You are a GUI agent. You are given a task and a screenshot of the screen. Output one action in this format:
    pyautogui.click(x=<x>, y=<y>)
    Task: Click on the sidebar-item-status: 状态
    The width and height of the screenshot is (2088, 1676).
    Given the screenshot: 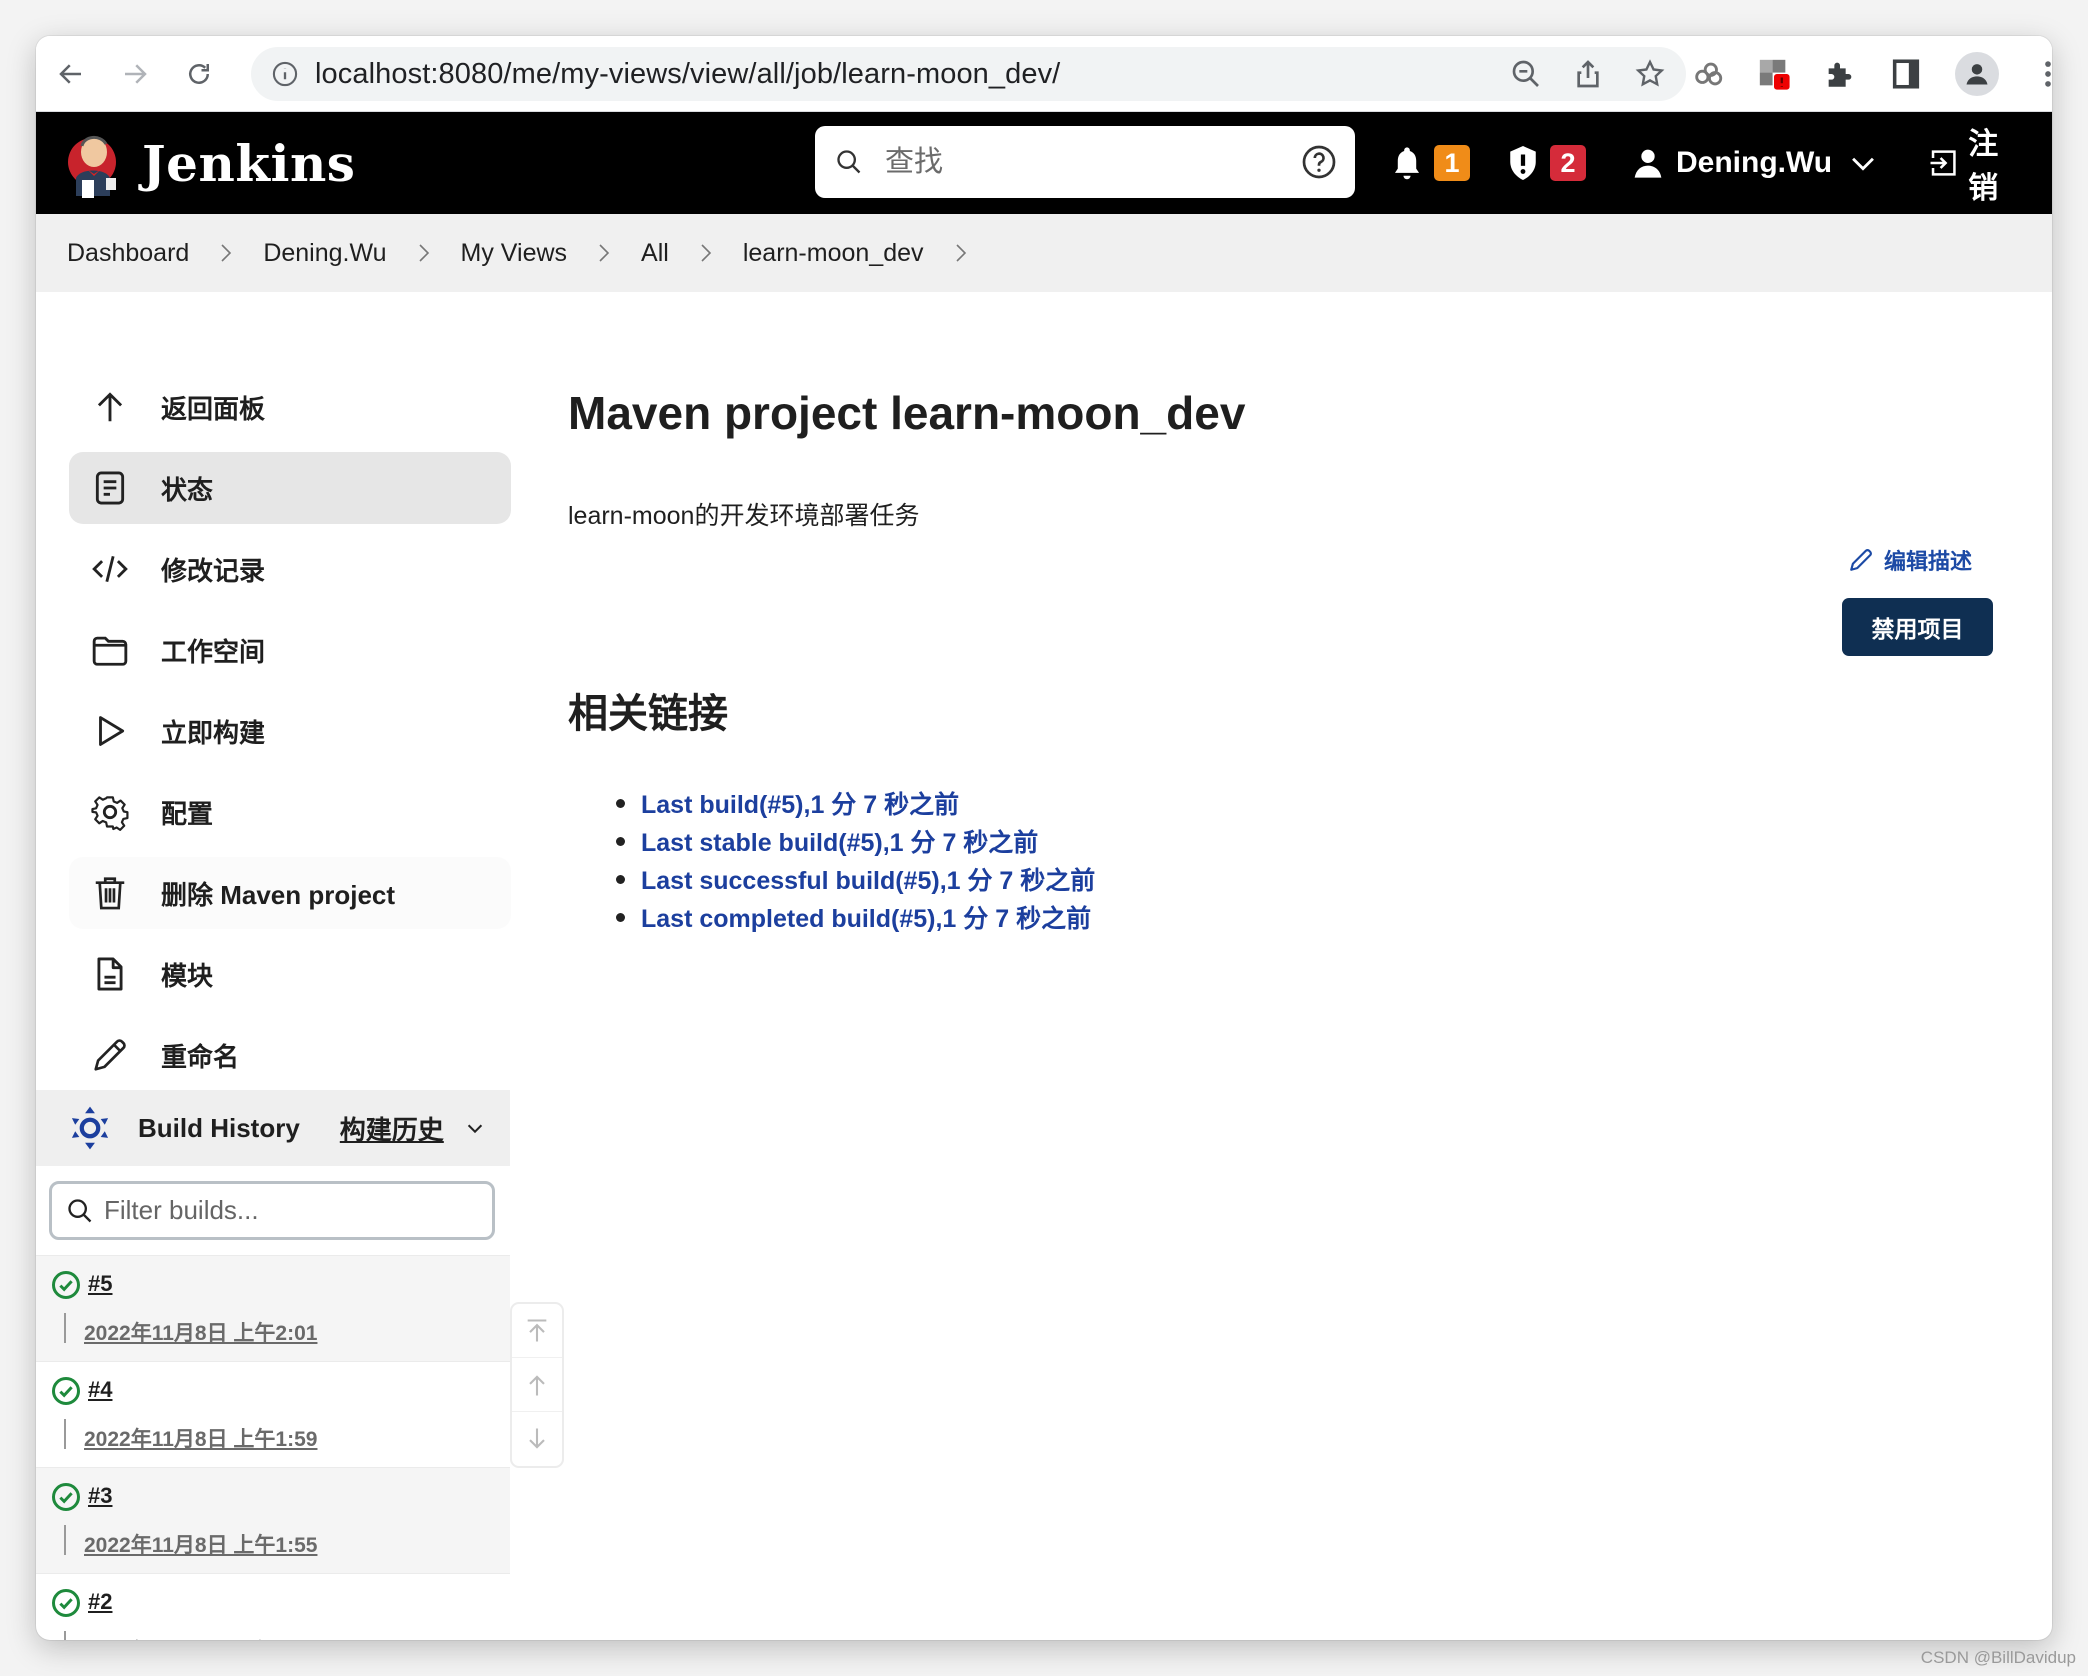 What is the action you would take?
    pyautogui.click(x=290, y=488)
    